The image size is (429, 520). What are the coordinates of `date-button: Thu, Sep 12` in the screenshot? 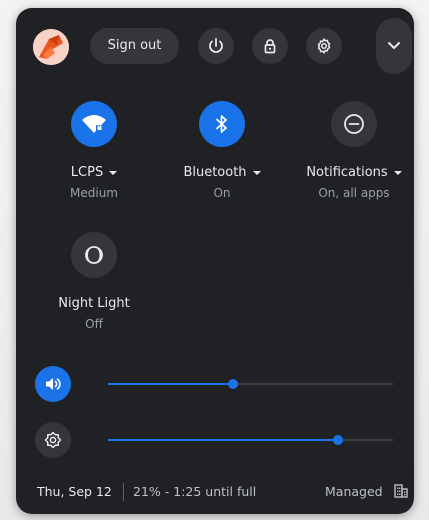 It's located at (74, 491).